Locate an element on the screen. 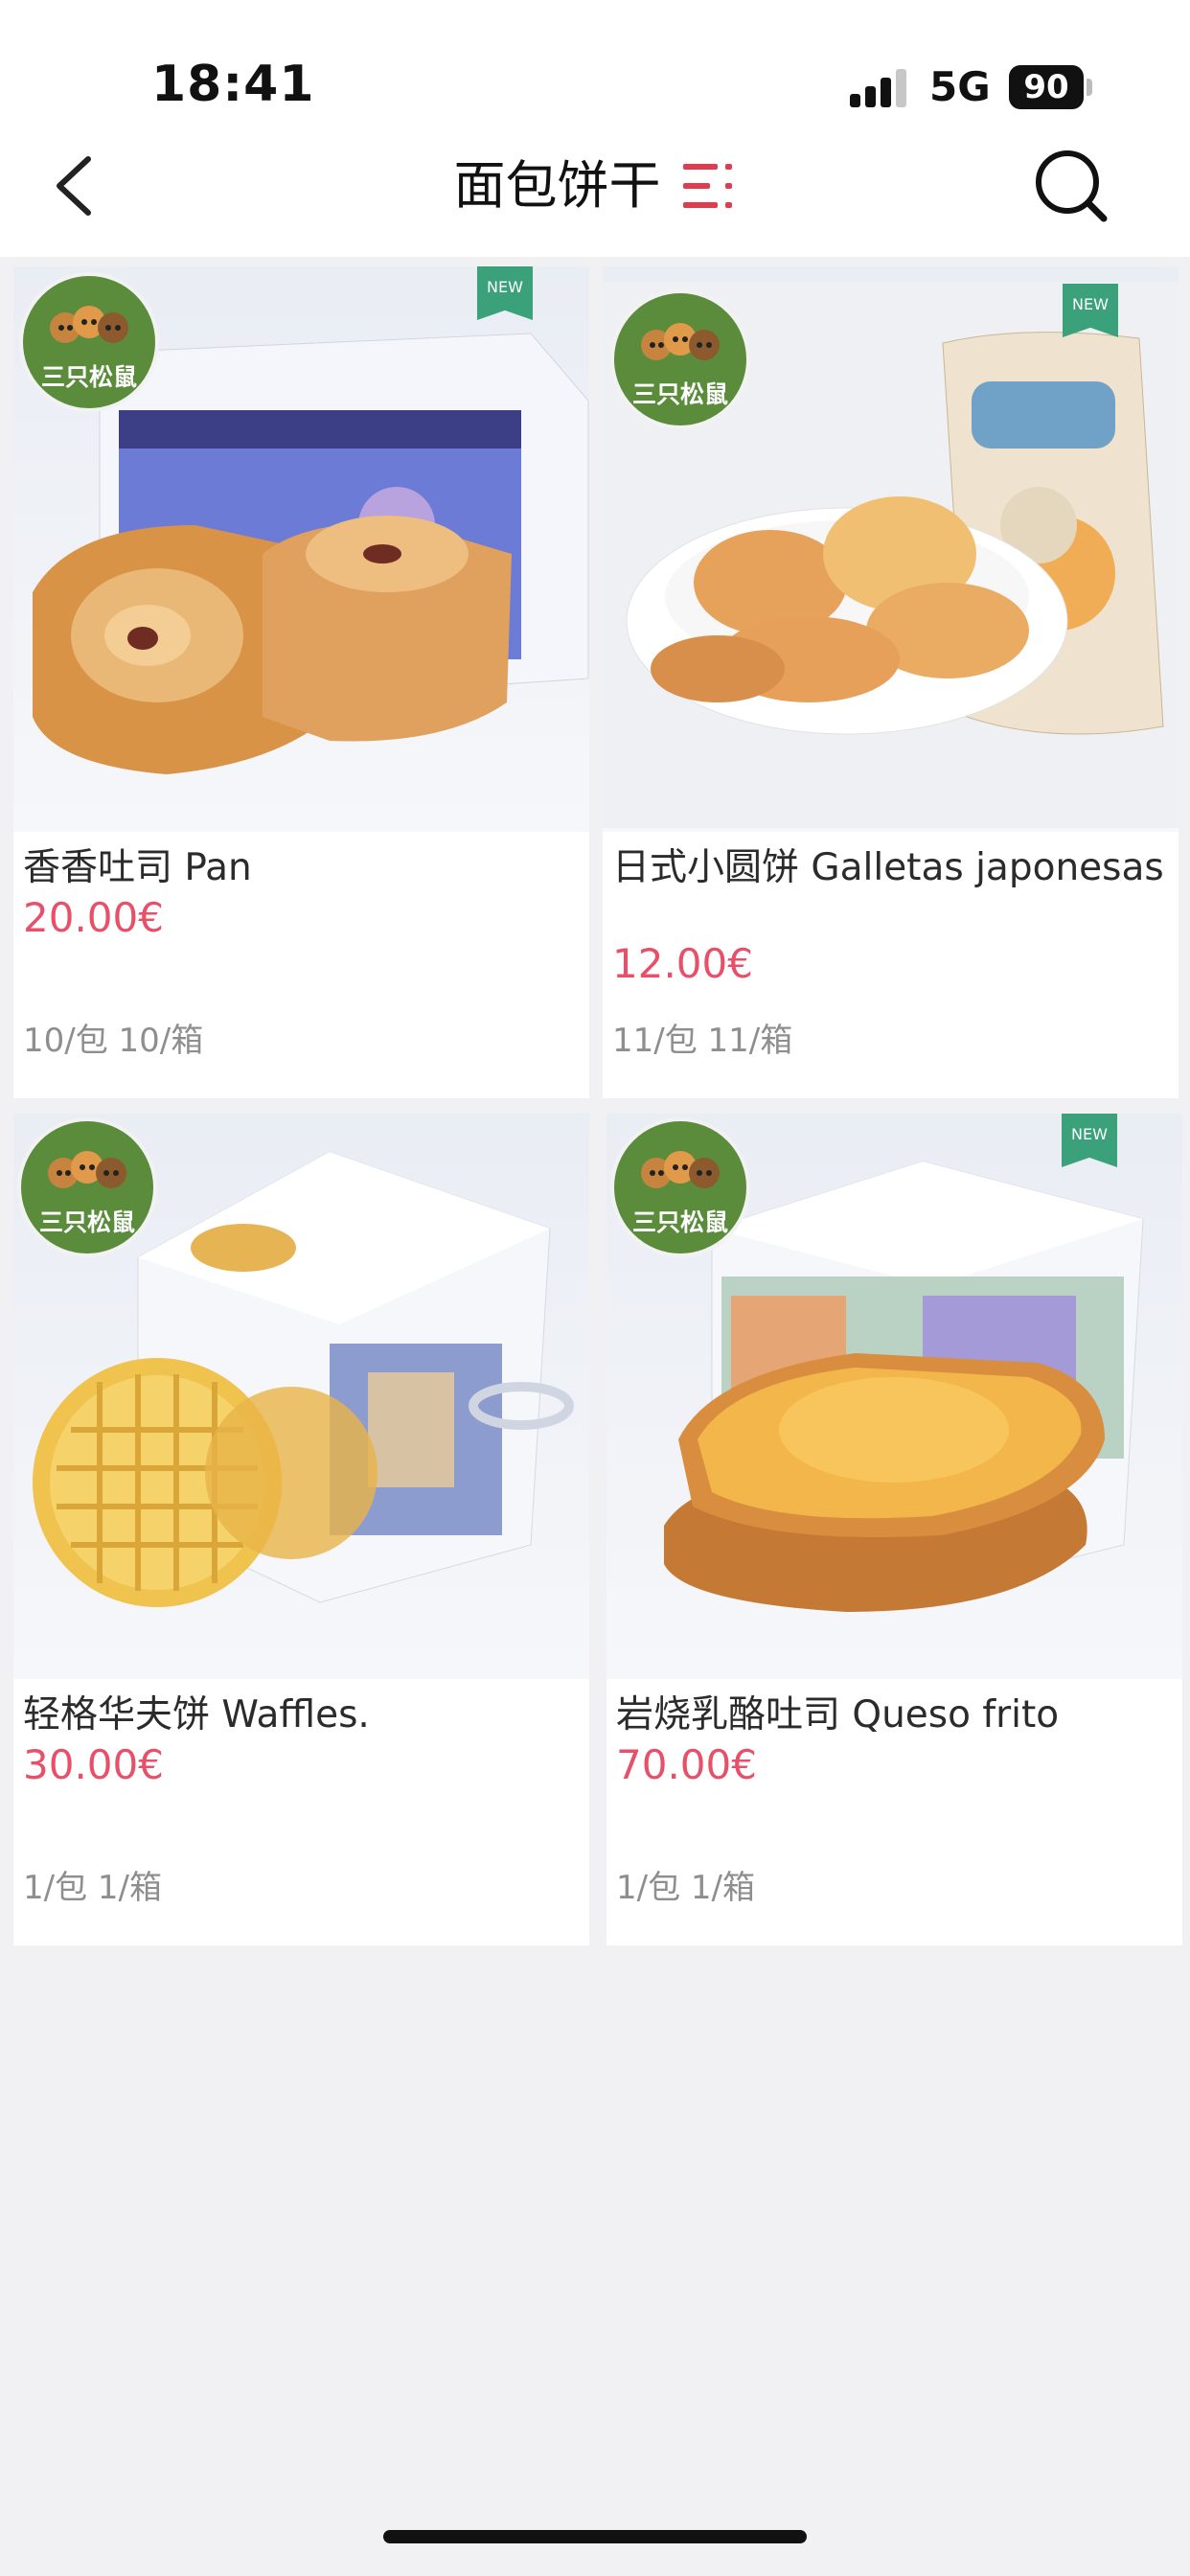 The image size is (1190, 2576). product-image: 三只松鼠 is located at coordinates (301, 1396).